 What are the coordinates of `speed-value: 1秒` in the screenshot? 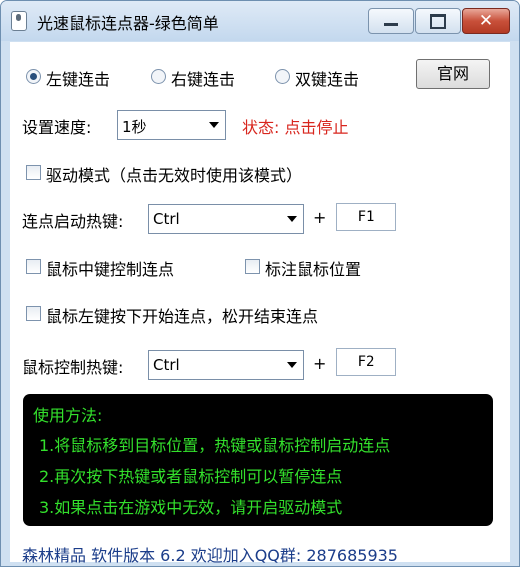 It's located at (134, 127).